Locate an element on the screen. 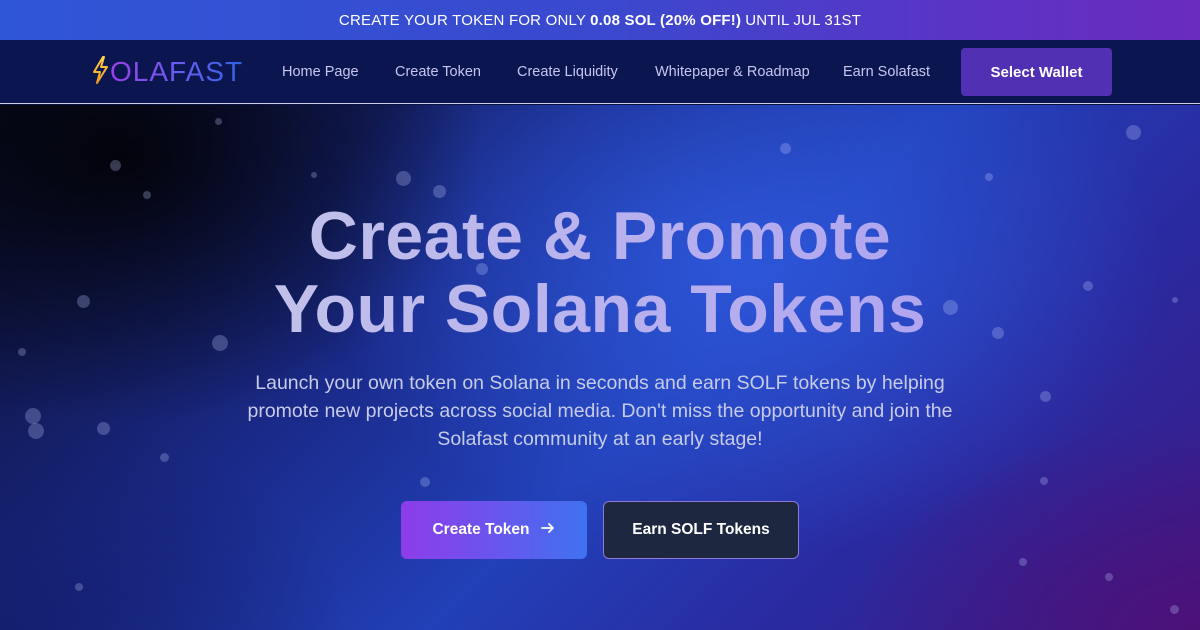 The height and width of the screenshot is (630, 1200). create-token-label: Create Token is located at coordinates (481, 529).